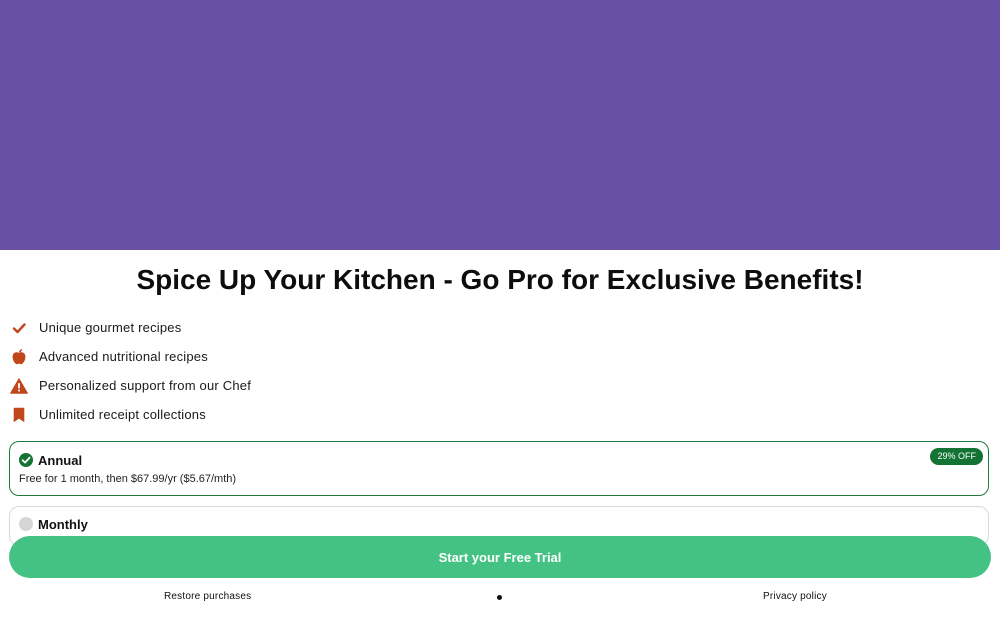 The image size is (1000, 625). Describe the element at coordinates (499, 597) in the screenshot. I see `separator-dot` at that location.